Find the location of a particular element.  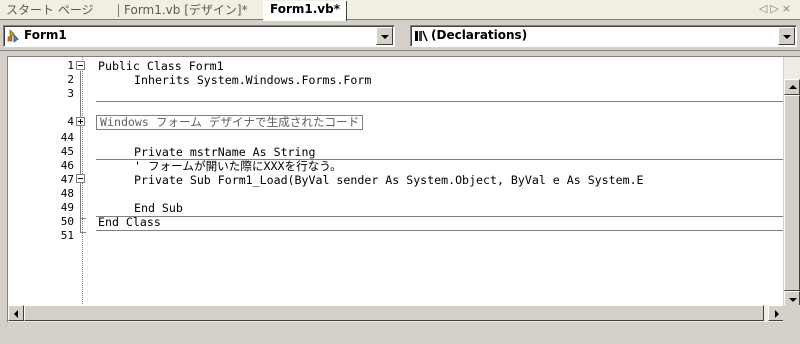

line-number: 2 is located at coordinates (70, 79).